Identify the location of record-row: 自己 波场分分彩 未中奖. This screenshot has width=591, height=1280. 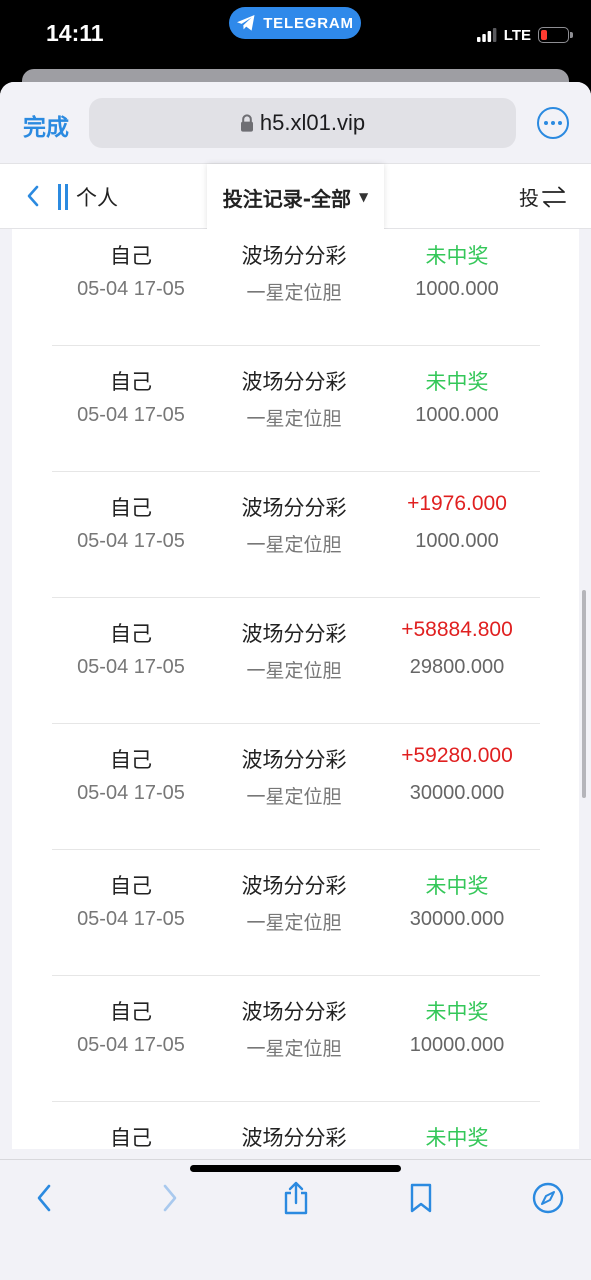
(296, 1125).